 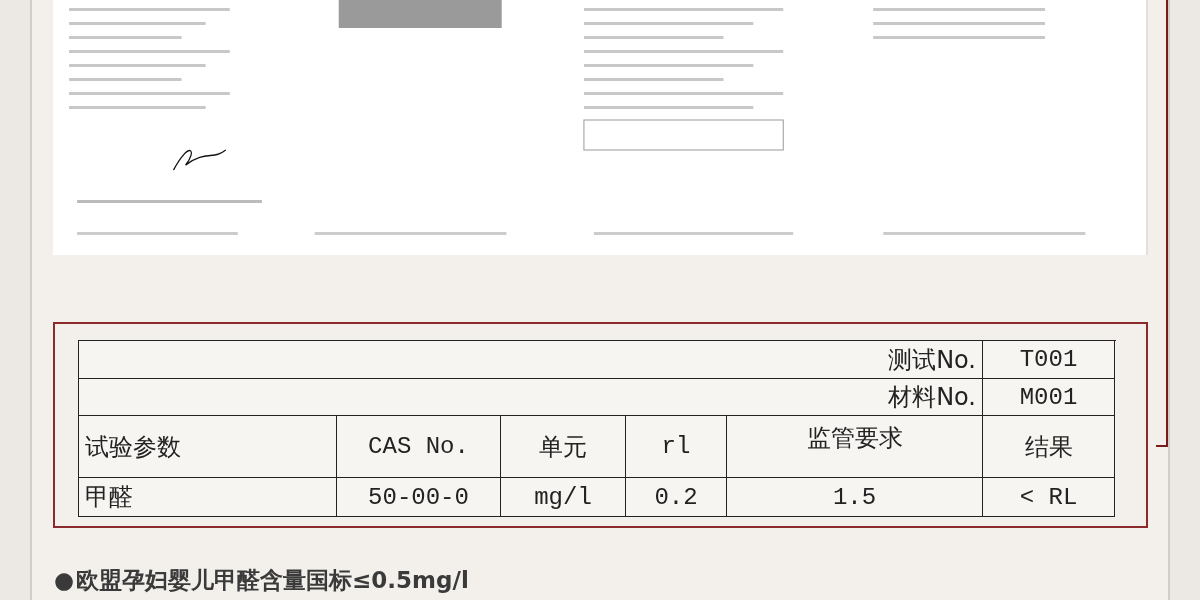 What do you see at coordinates (1049, 447) in the screenshot?
I see `column-header: 结果` at bounding box center [1049, 447].